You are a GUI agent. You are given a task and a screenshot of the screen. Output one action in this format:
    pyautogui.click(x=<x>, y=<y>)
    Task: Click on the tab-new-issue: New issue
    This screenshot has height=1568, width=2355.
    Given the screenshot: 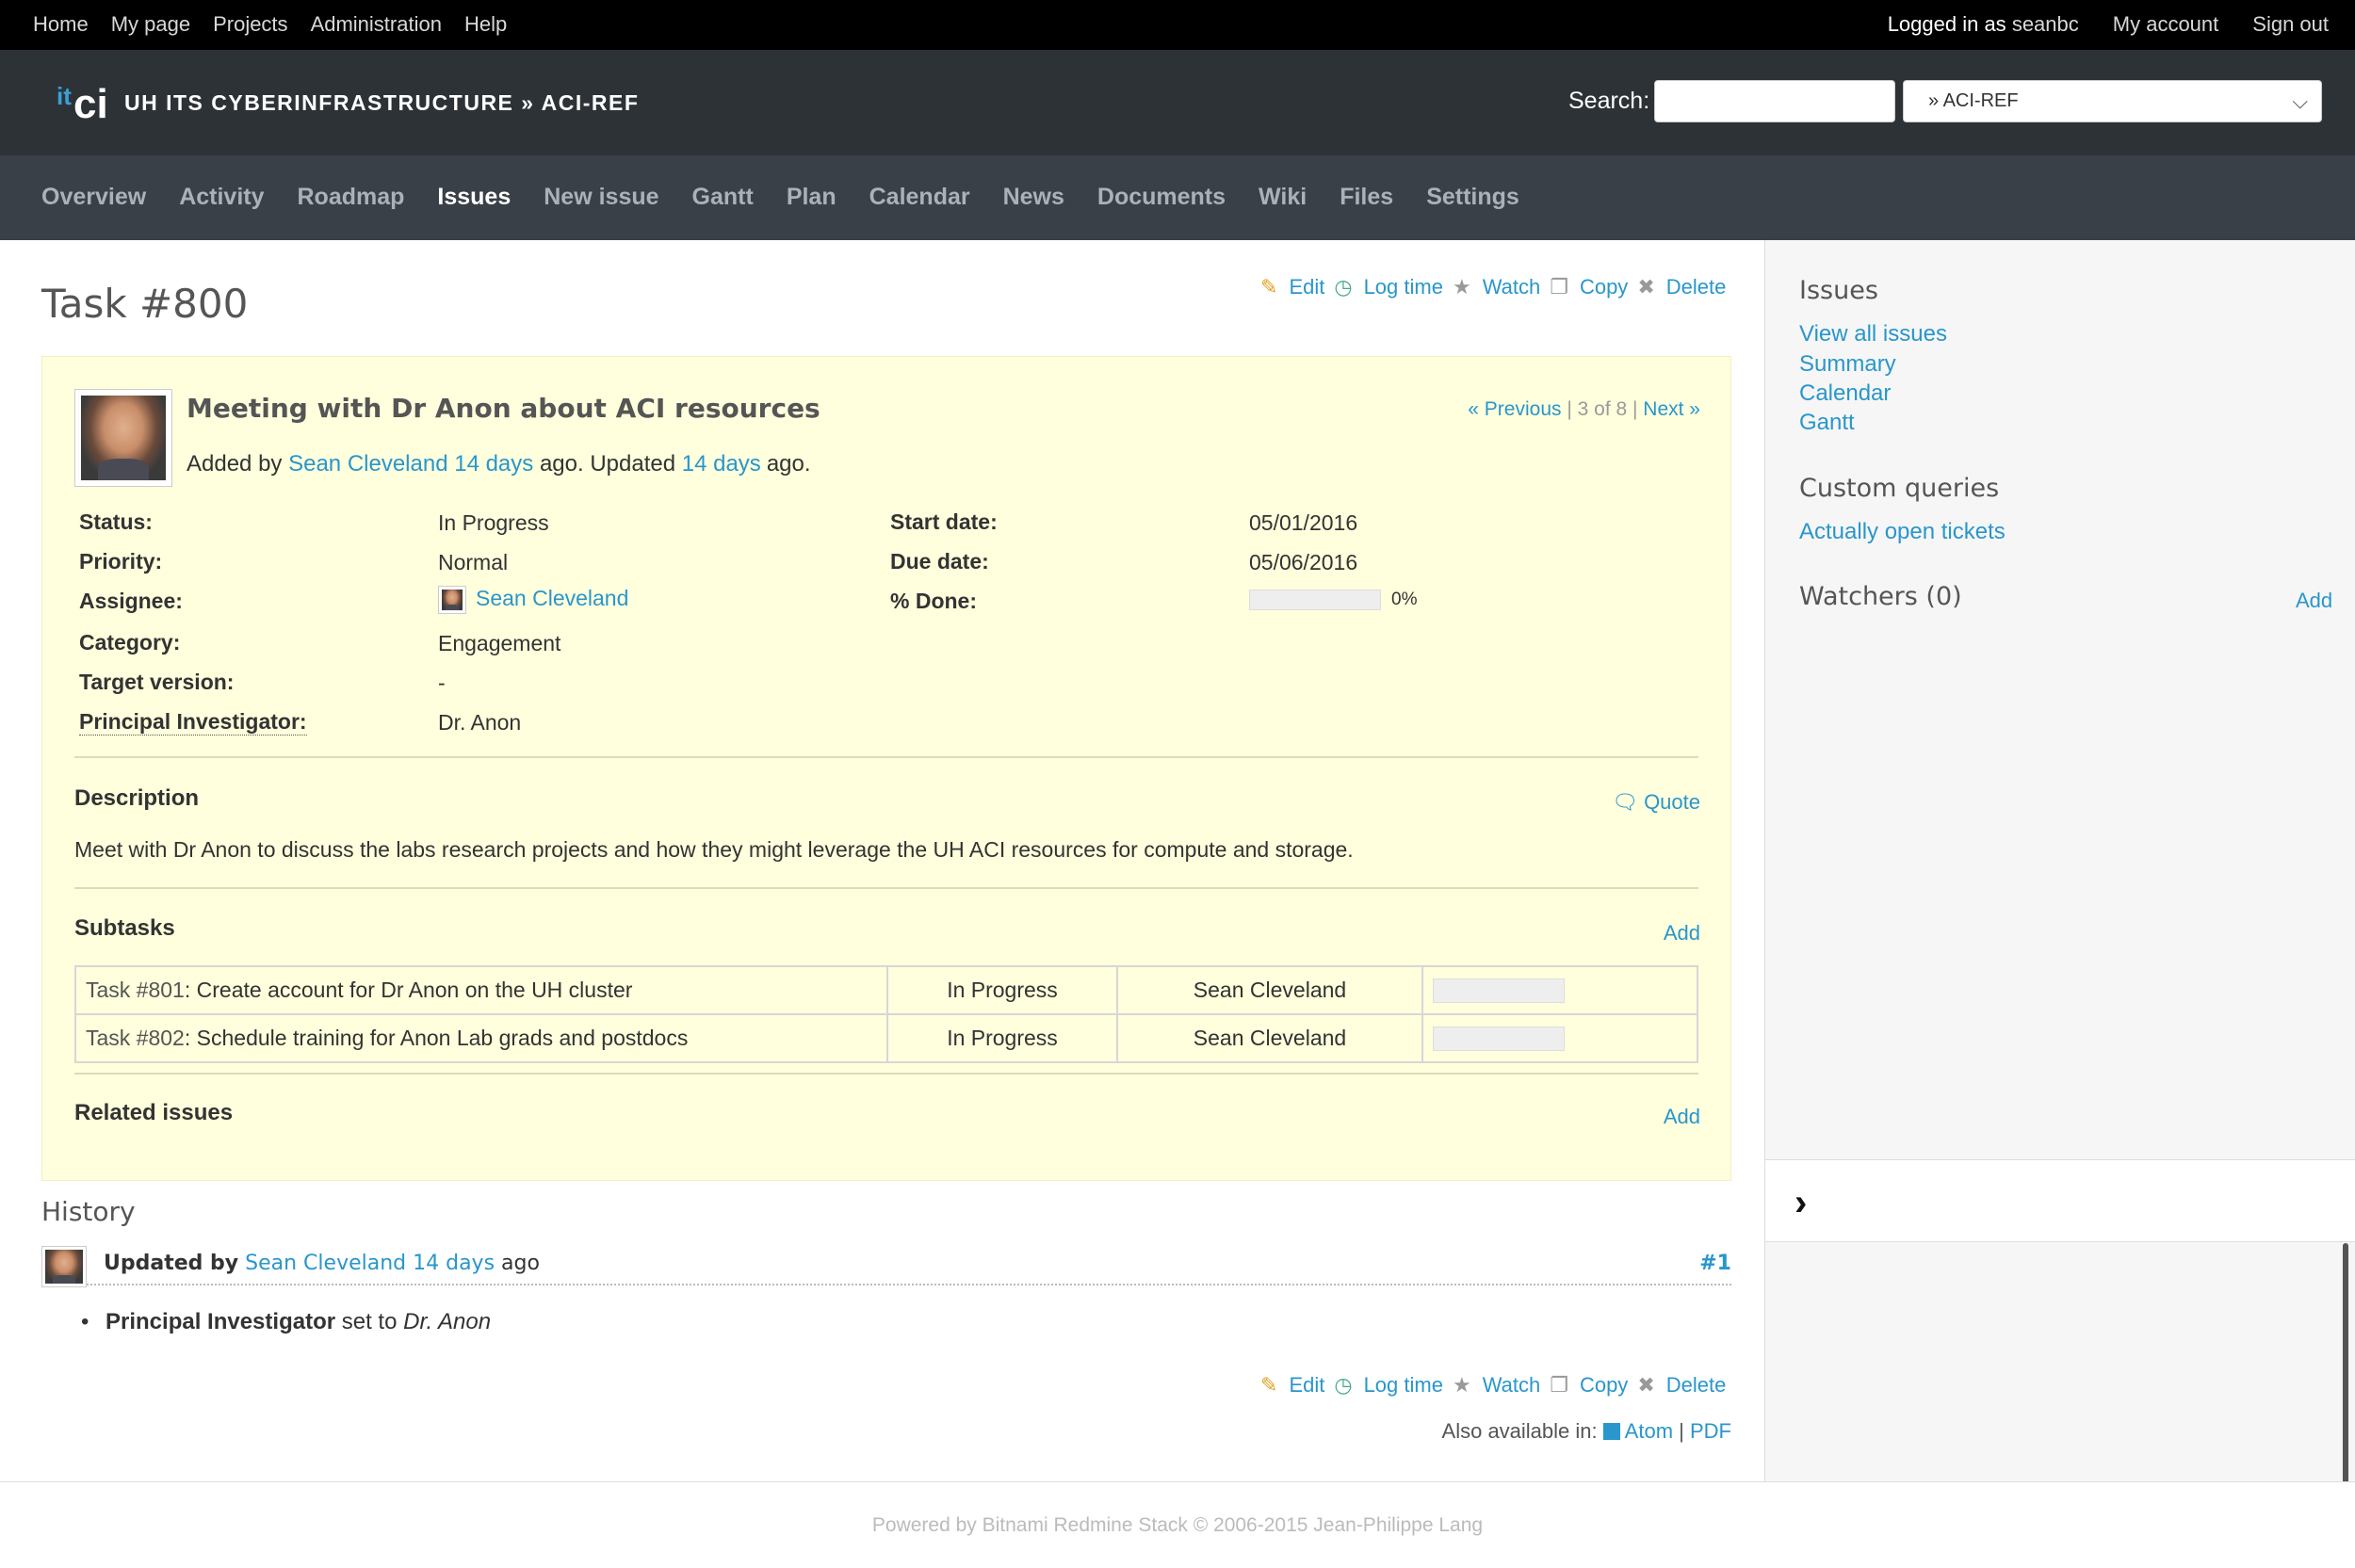 What is the action you would take?
    pyautogui.click(x=601, y=197)
    